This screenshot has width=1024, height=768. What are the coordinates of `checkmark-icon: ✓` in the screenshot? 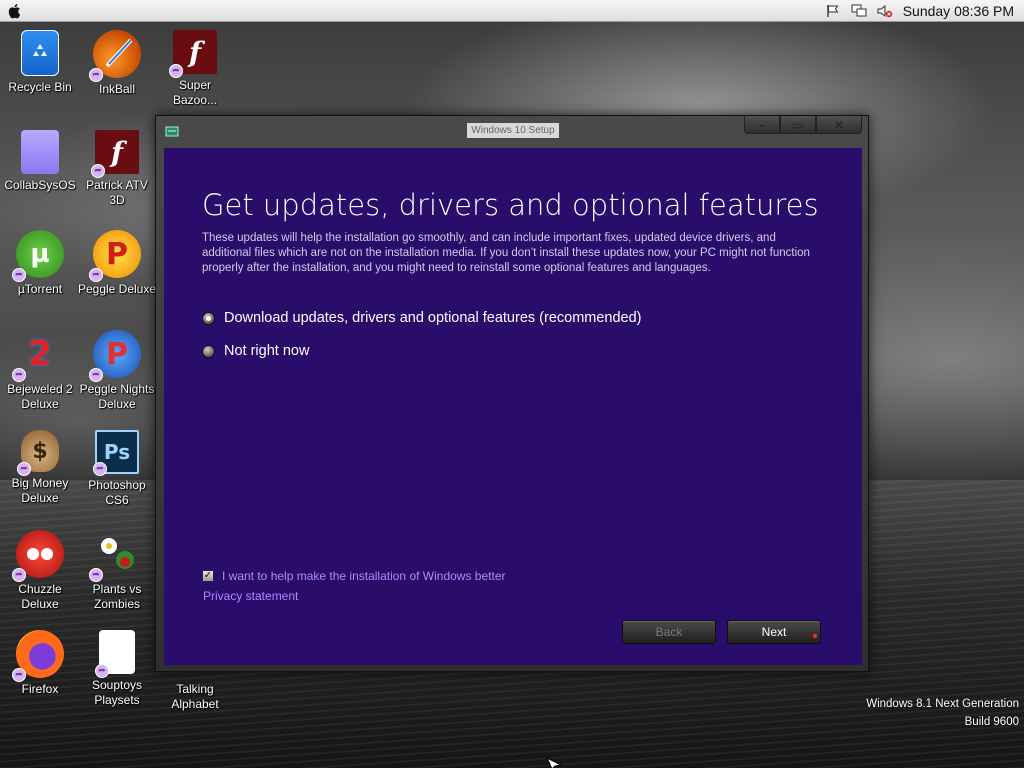 It's located at (208, 575).